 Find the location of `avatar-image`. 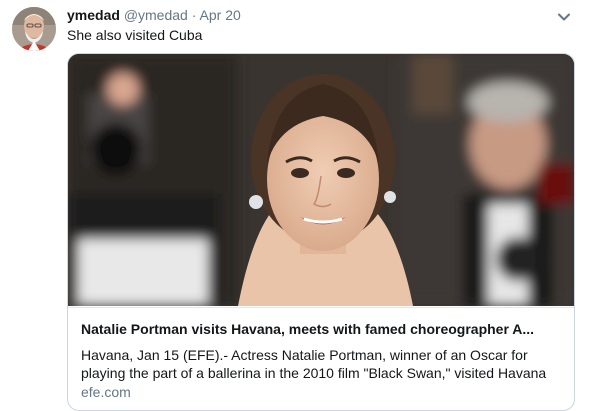

avatar-image is located at coordinates (34, 29).